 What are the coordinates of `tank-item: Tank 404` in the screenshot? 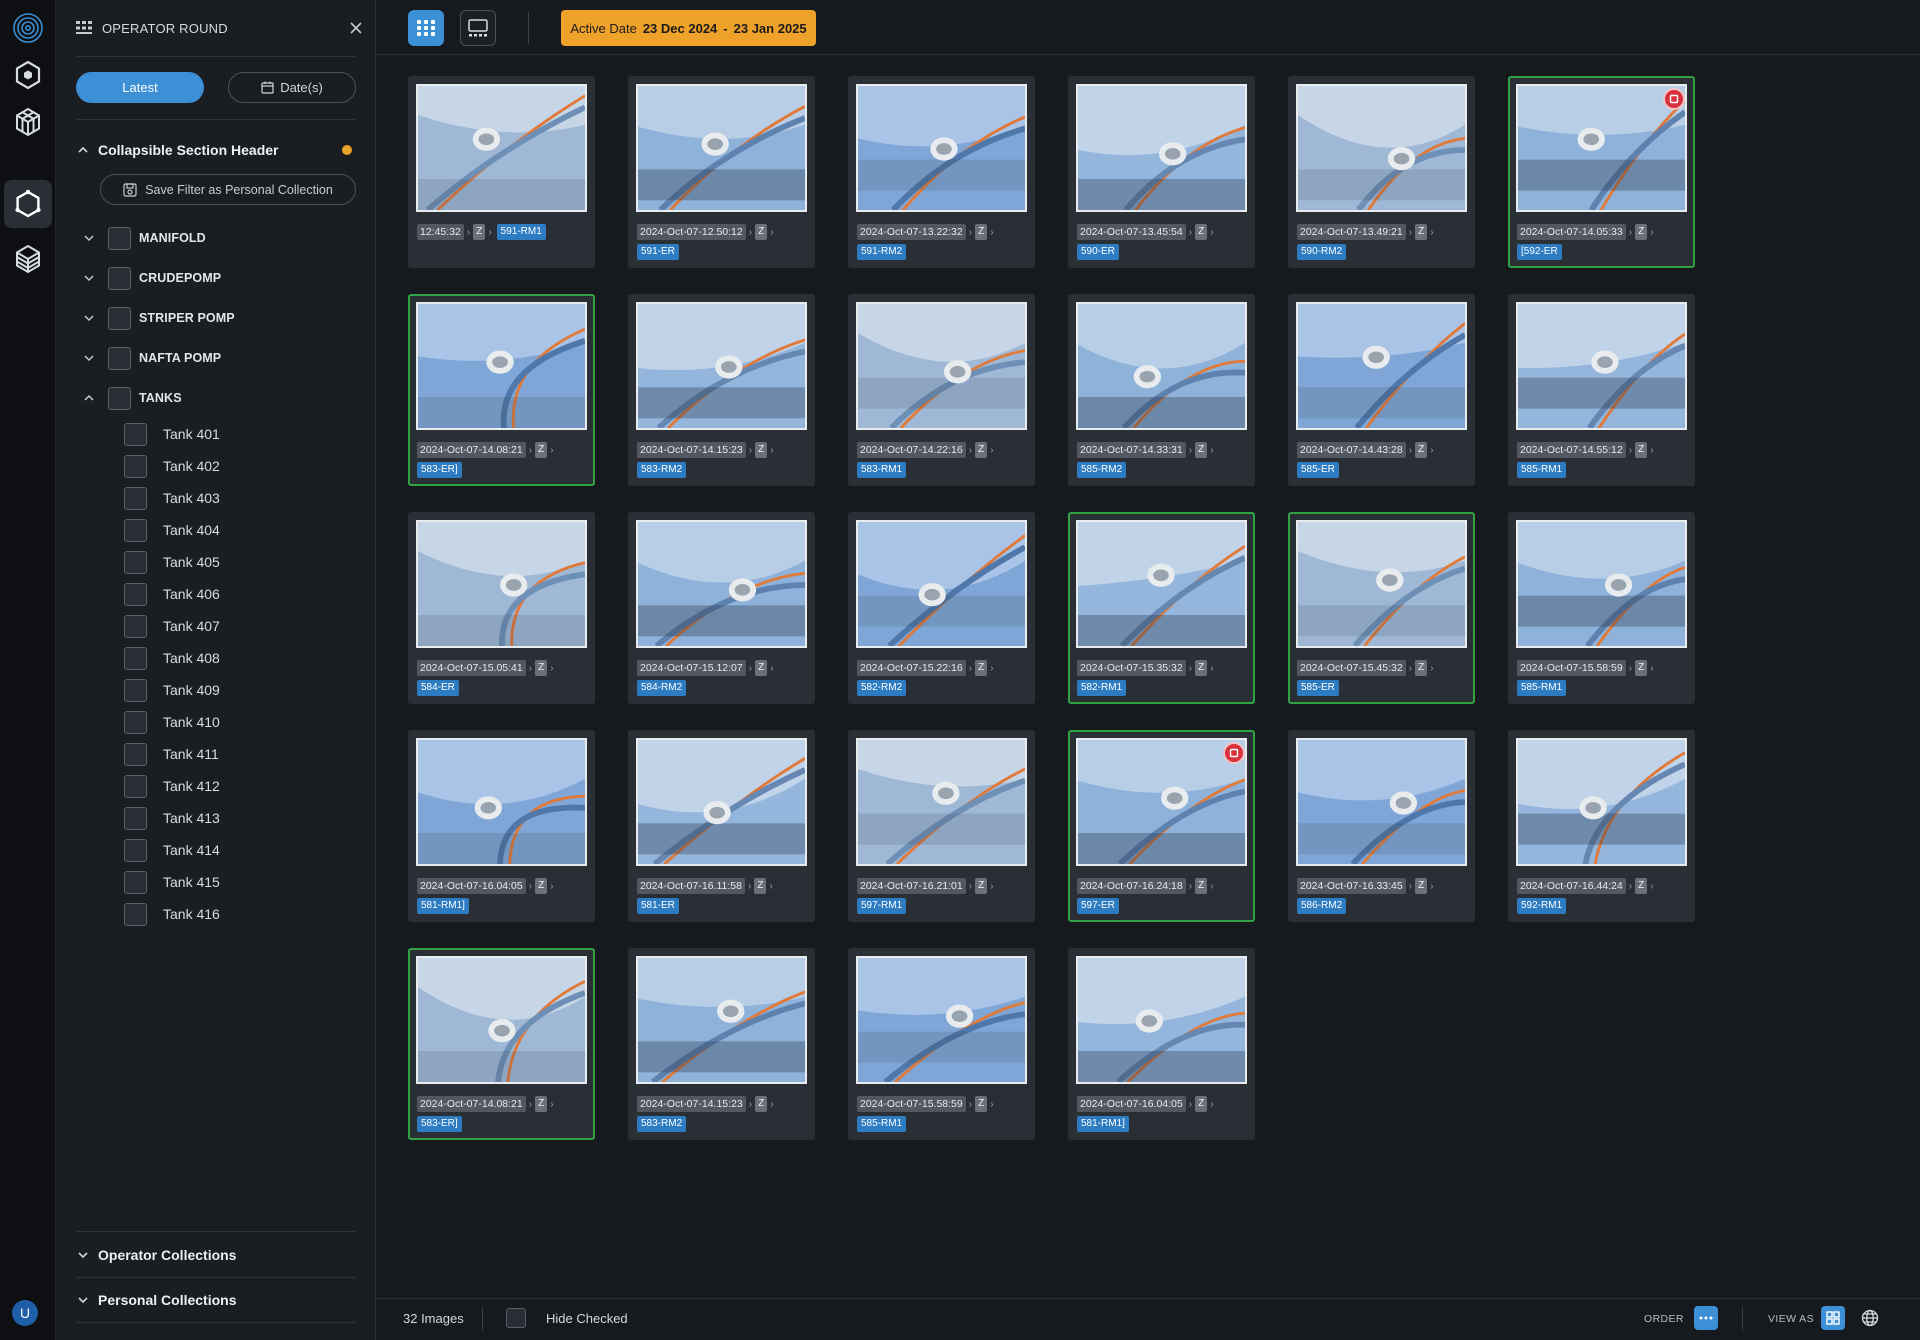 It's located at (172, 530).